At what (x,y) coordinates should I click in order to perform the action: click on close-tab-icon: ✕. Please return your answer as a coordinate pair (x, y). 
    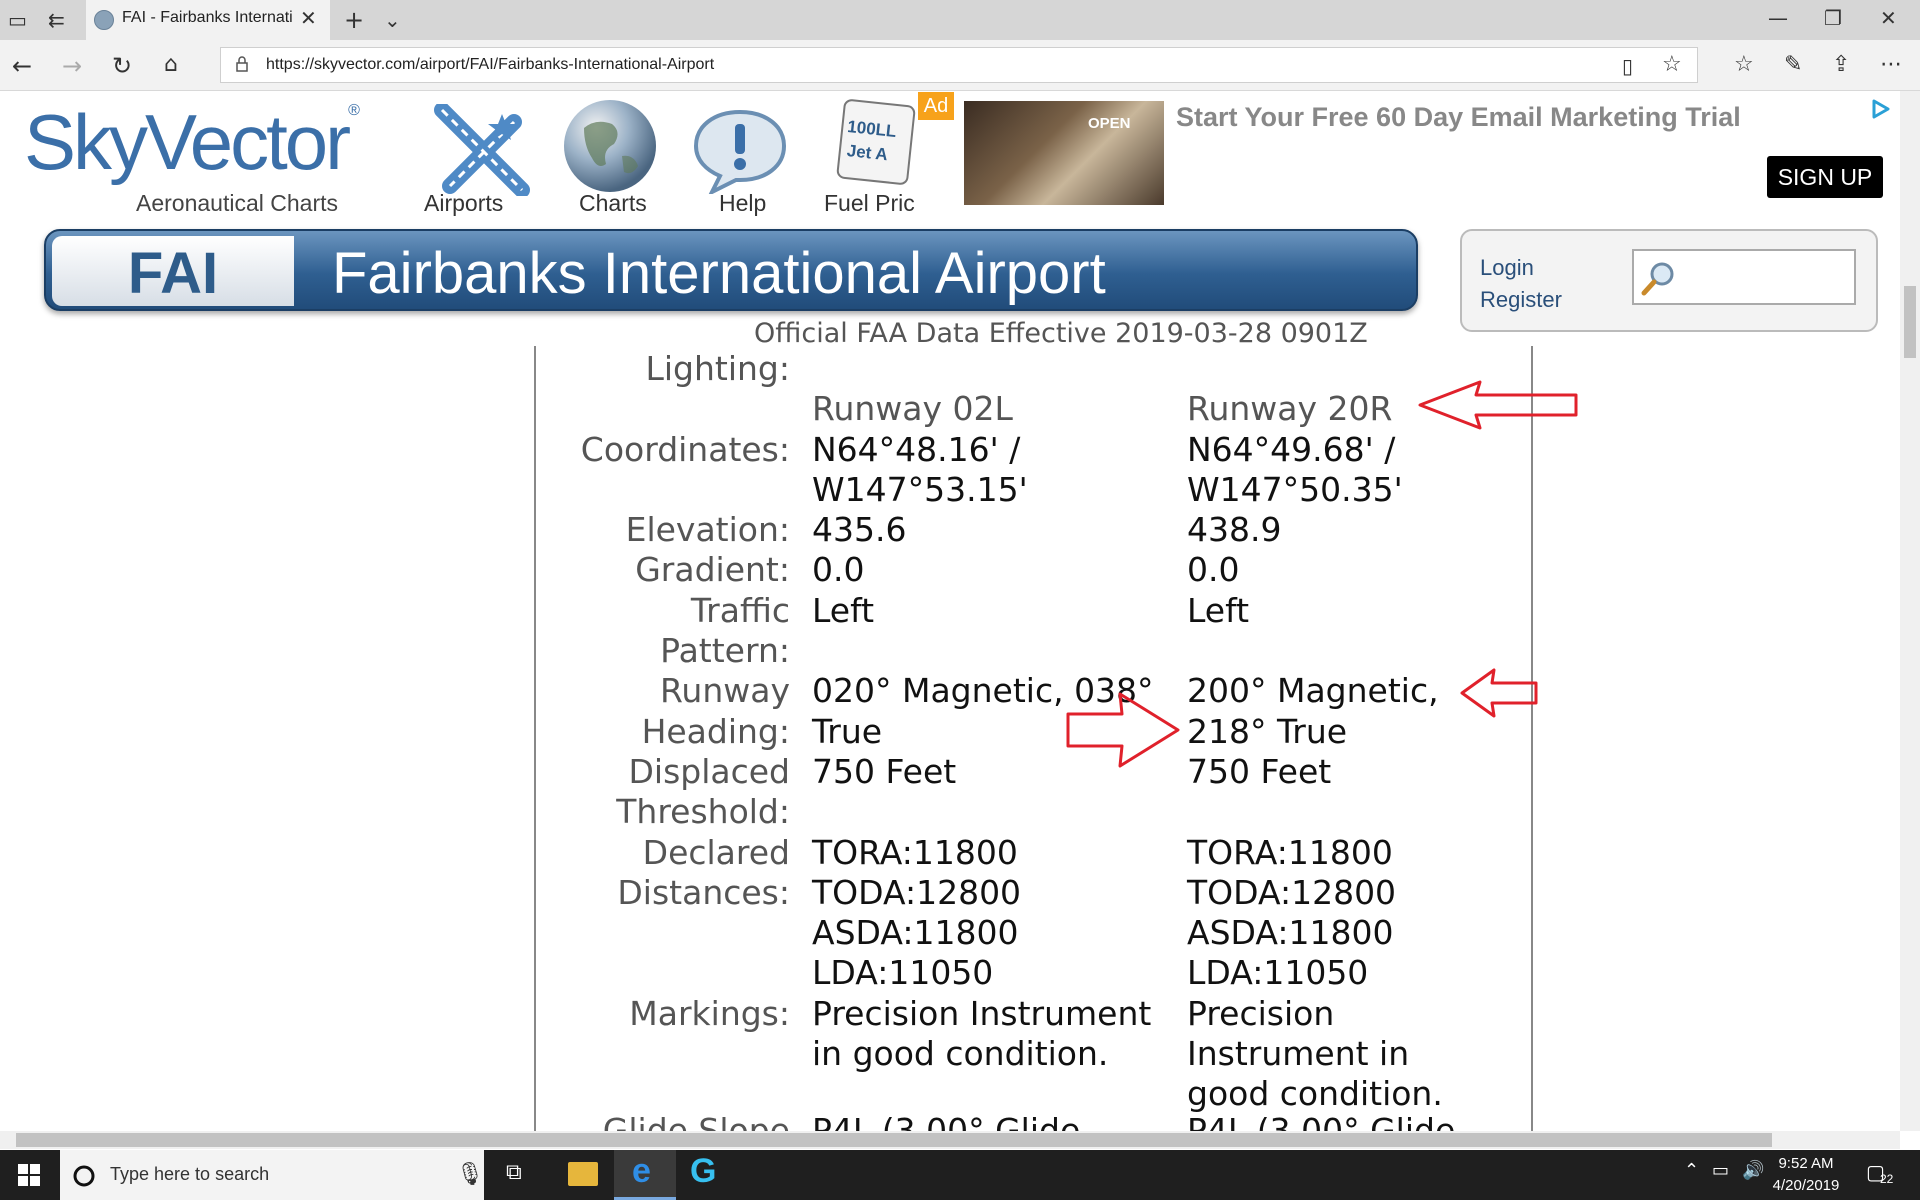
    Looking at the image, I should click on (308, 18).